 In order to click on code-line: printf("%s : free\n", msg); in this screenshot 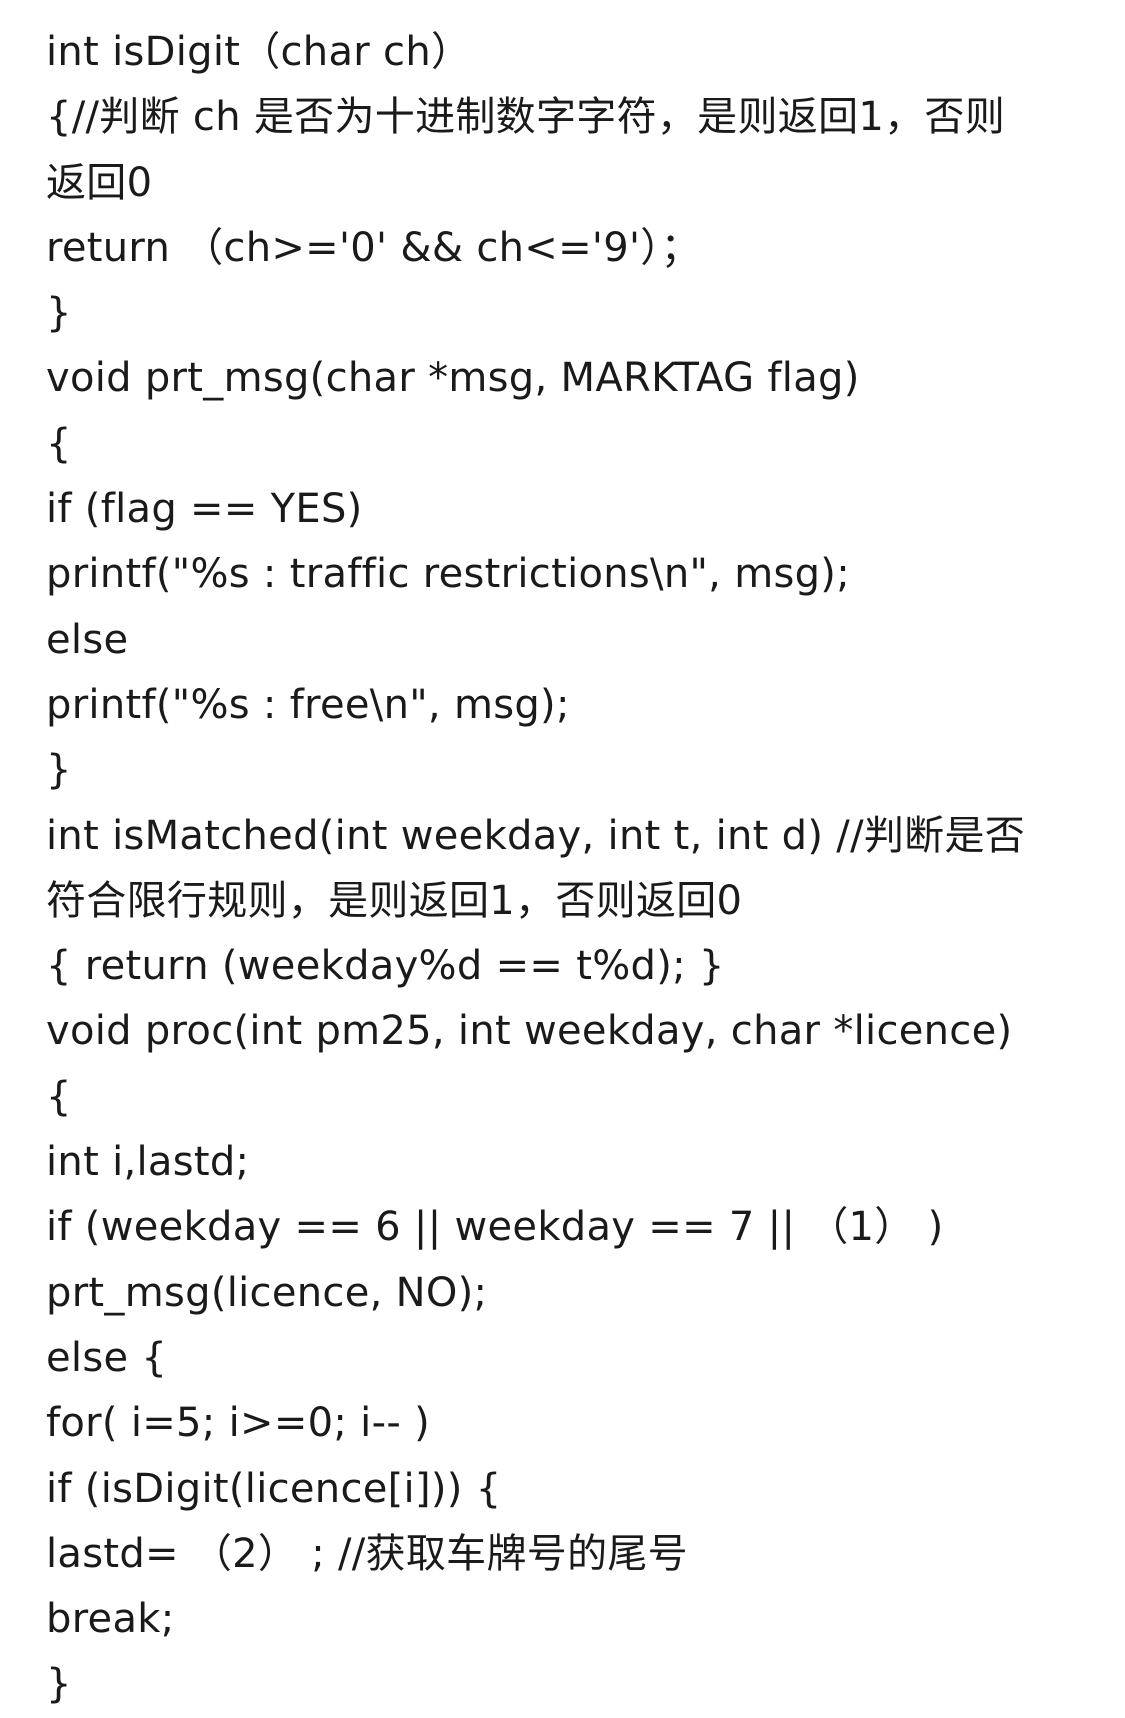, I will do `click(308, 704)`.